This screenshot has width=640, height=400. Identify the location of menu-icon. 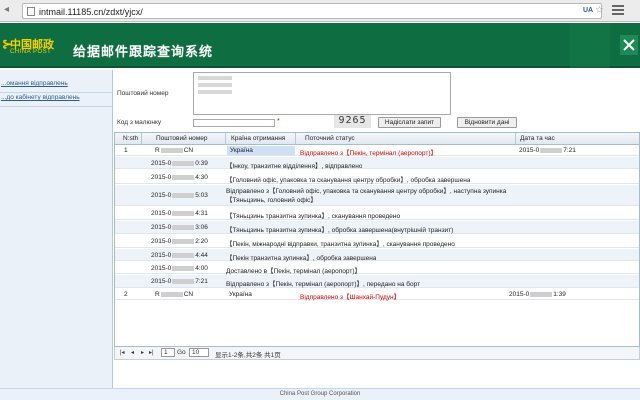
(618, 10).